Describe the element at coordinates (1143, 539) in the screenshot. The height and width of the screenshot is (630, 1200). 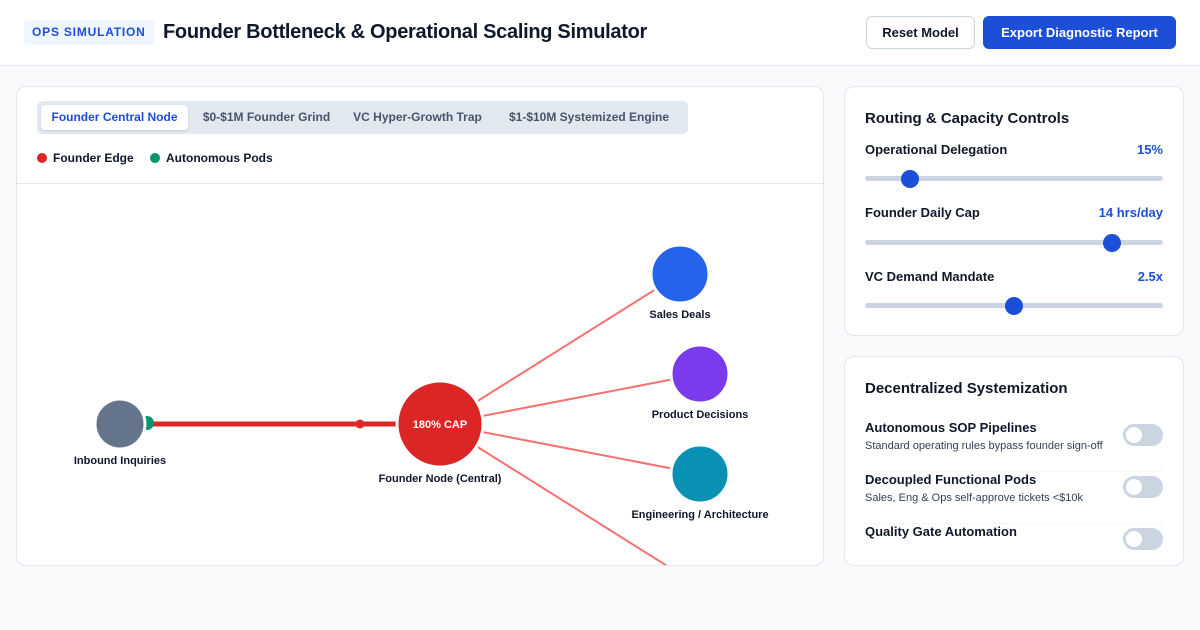
I see `quality-gate-toggle` at that location.